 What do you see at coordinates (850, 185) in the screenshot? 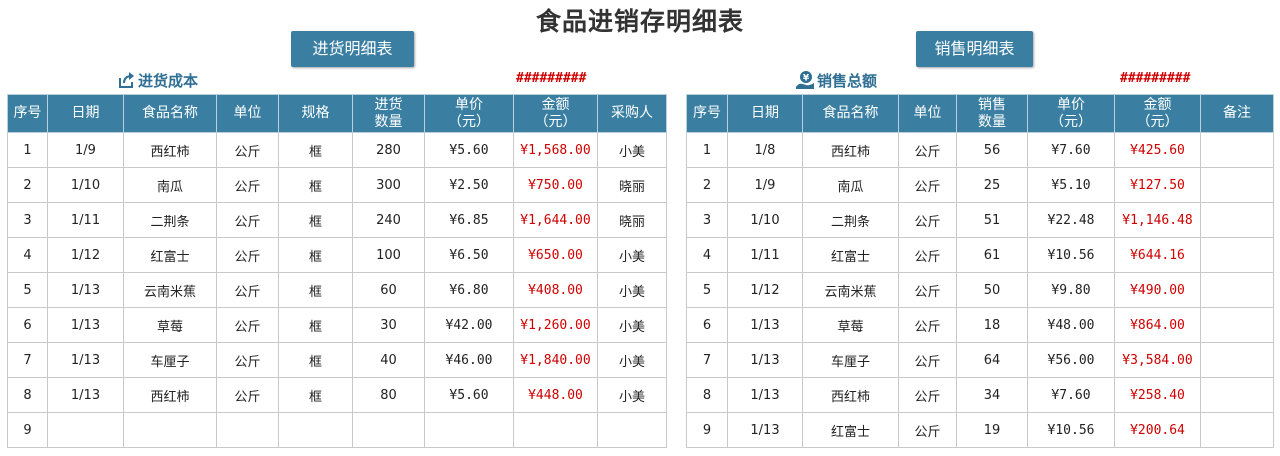
I see `sales-cell-food-name: 南瓜` at bounding box center [850, 185].